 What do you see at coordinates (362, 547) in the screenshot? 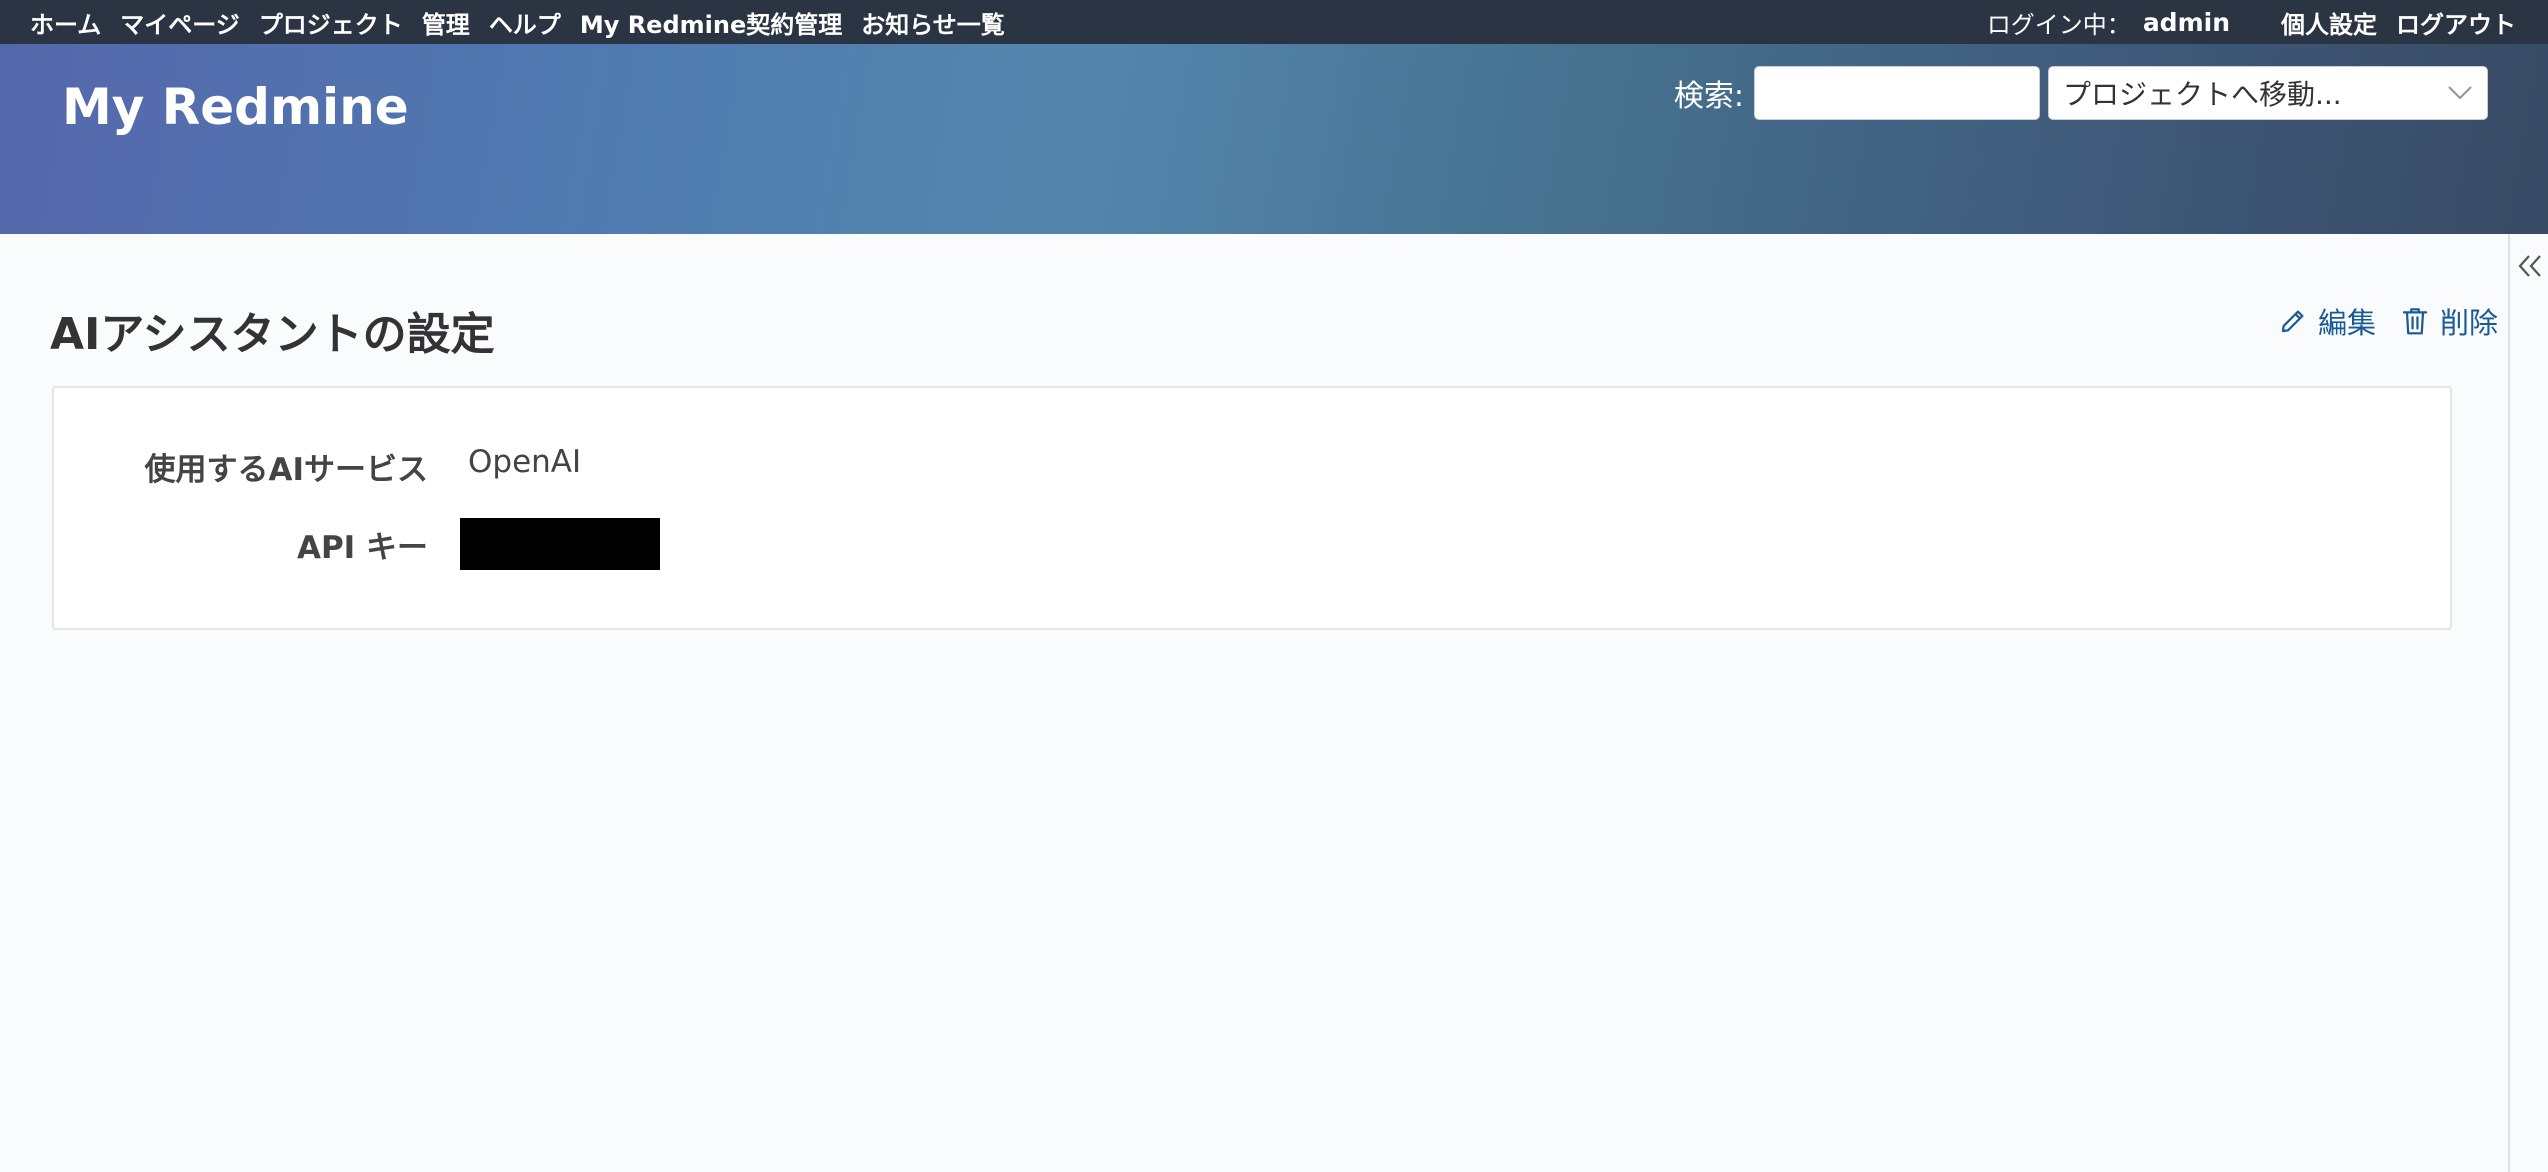
I see `api-key-label: API キー` at bounding box center [362, 547].